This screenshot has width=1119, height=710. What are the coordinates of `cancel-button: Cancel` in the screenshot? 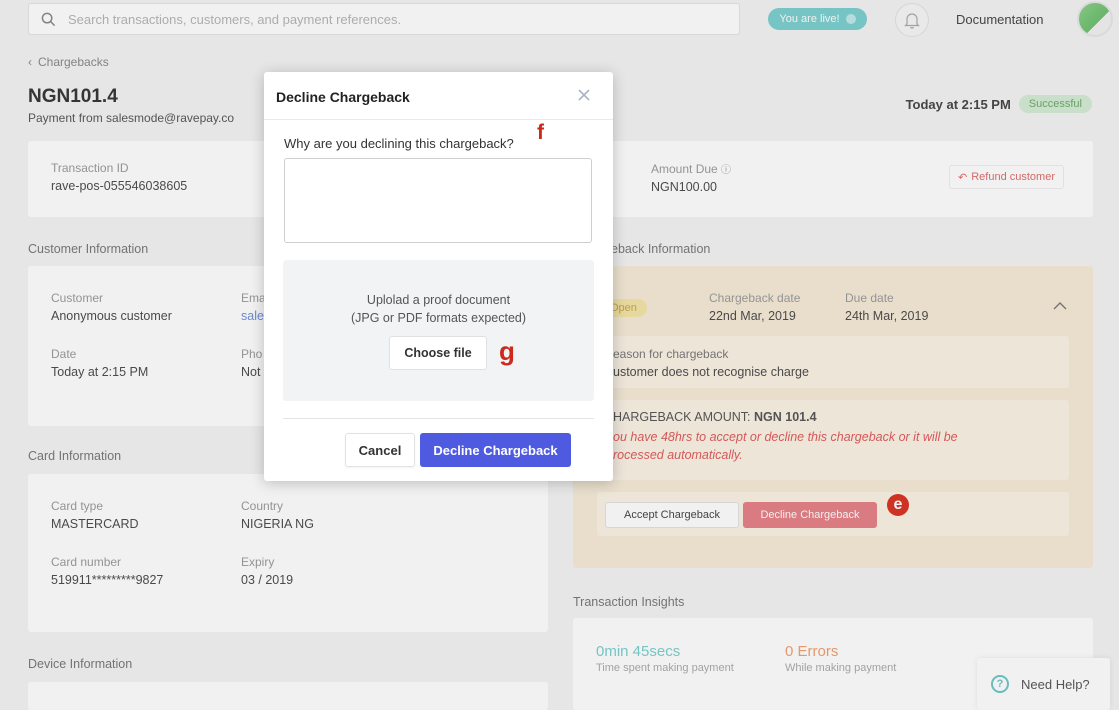 It's located at (380, 450).